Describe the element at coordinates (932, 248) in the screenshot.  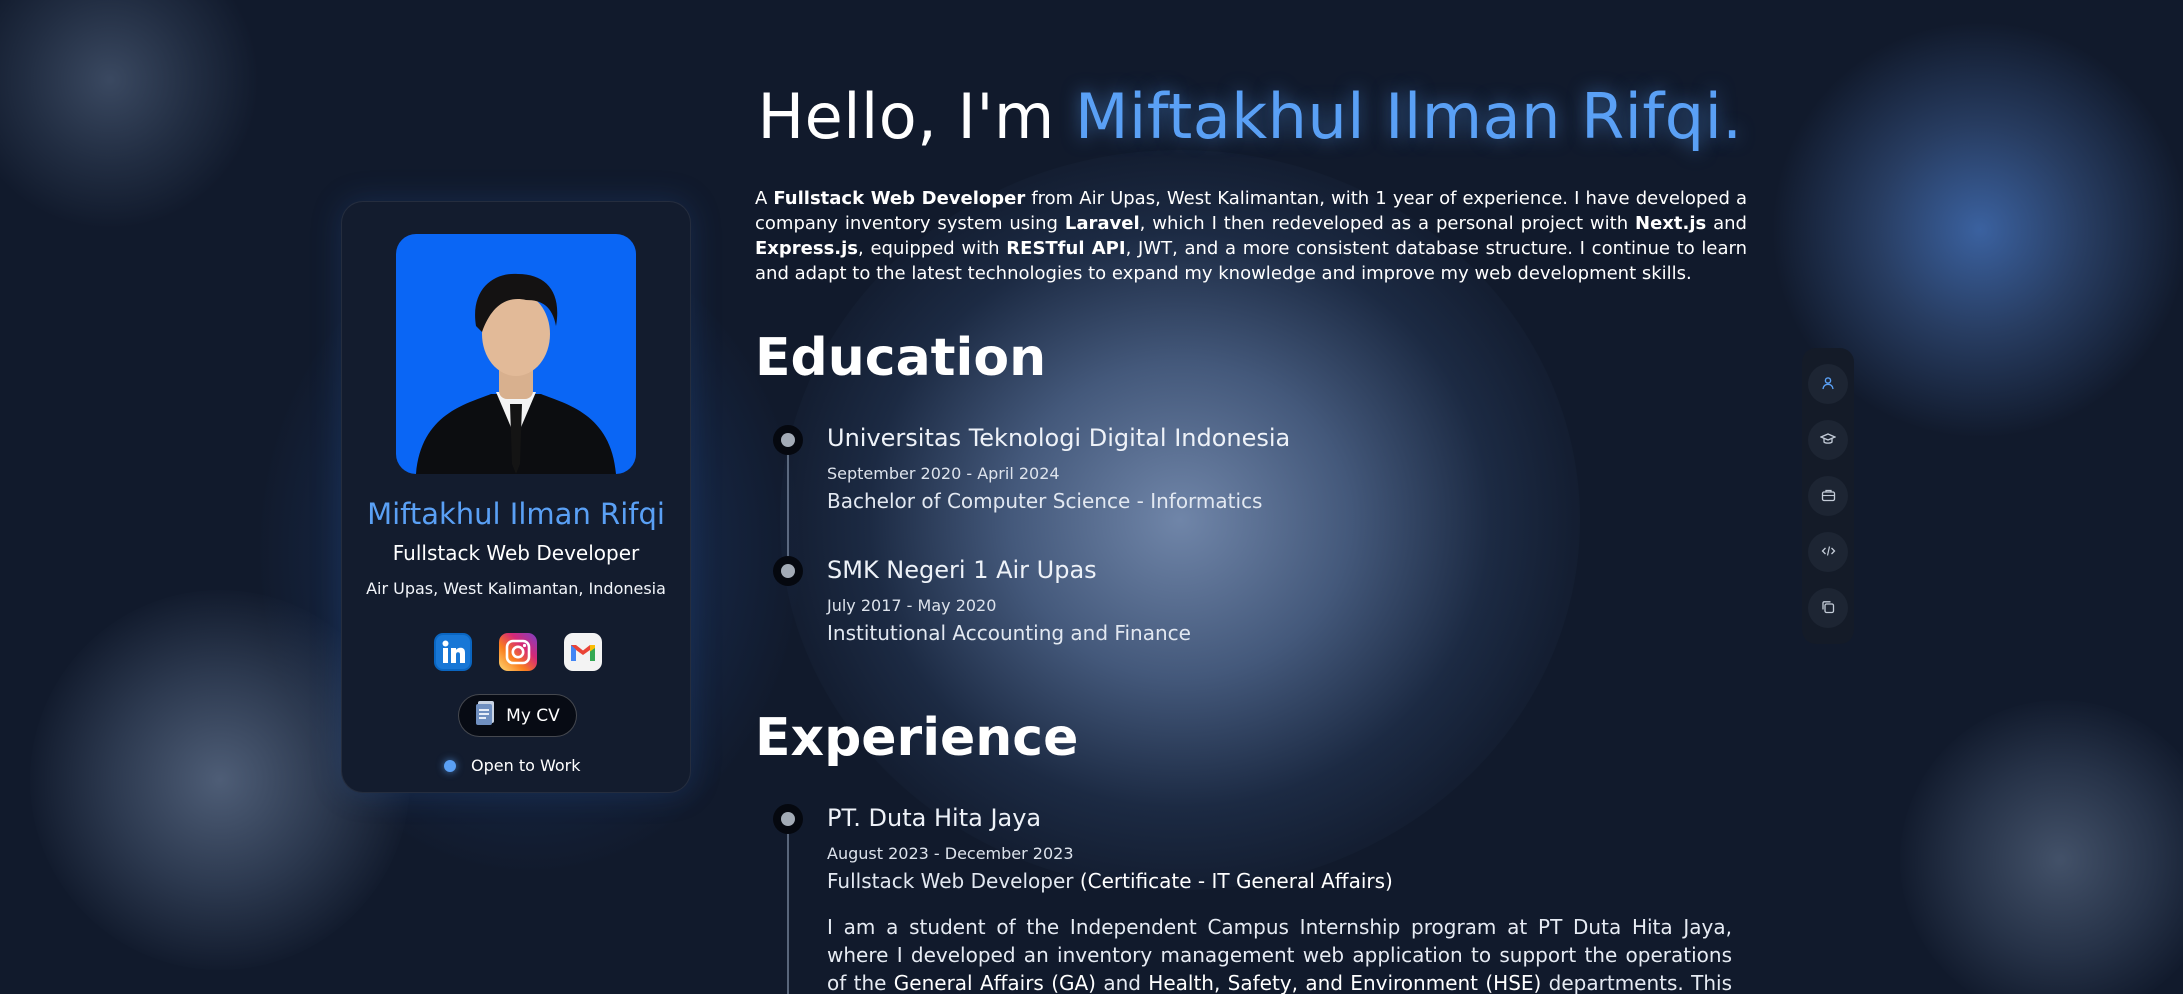
I see `intro-text: , equipped with` at that location.